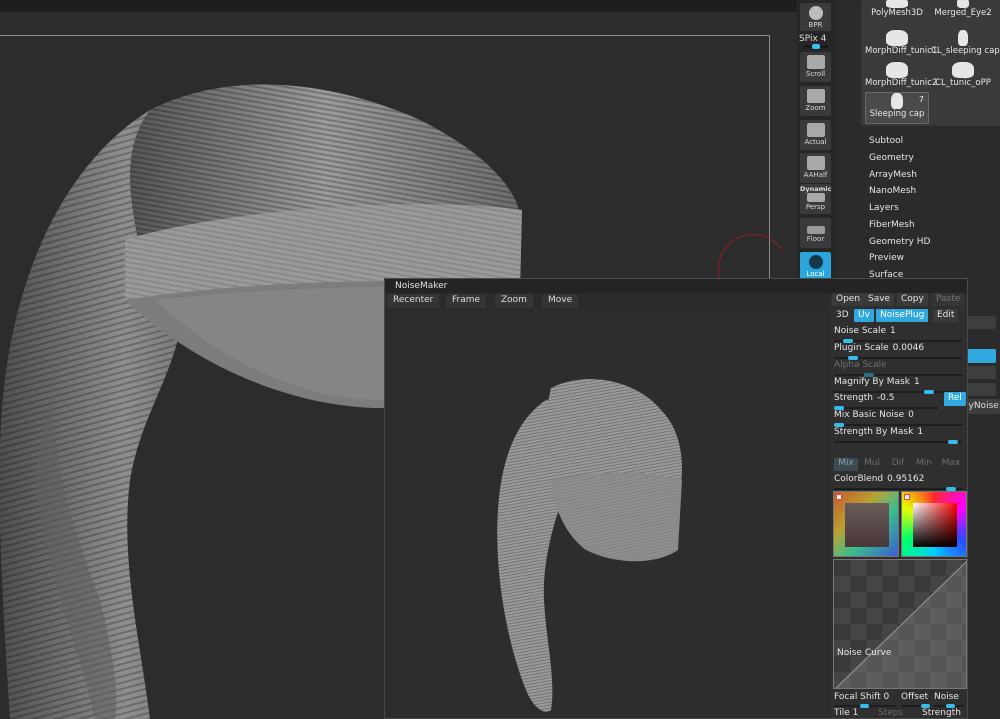 The width and height of the screenshot is (1000, 719). I want to click on blend-mix-button: Mix, so click(846, 464).